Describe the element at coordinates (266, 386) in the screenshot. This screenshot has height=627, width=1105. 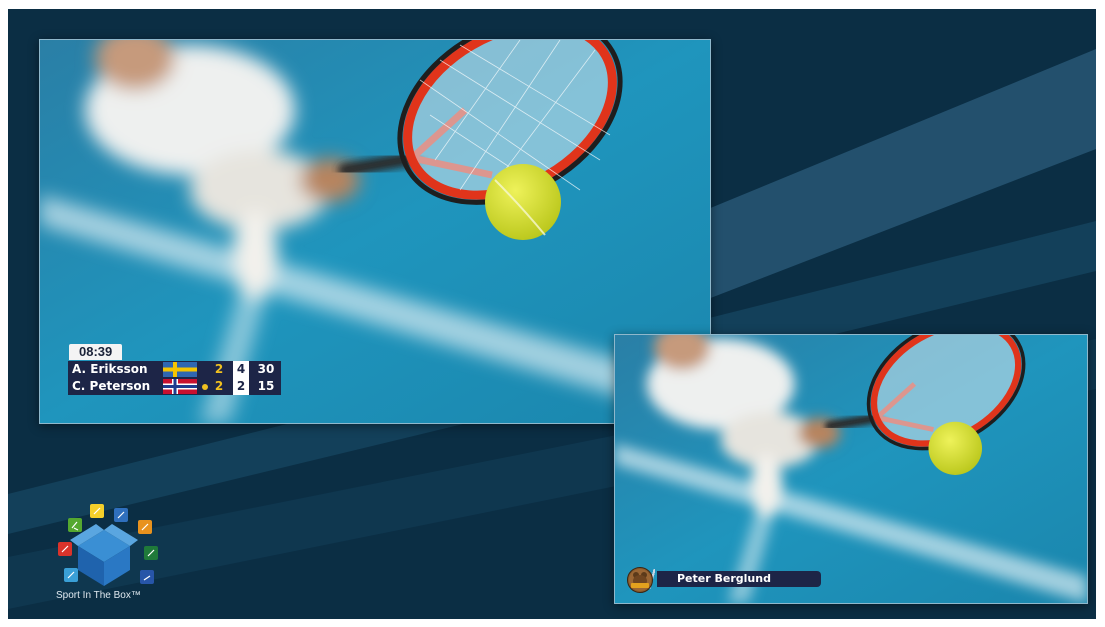
I see `points-score: 15` at that location.